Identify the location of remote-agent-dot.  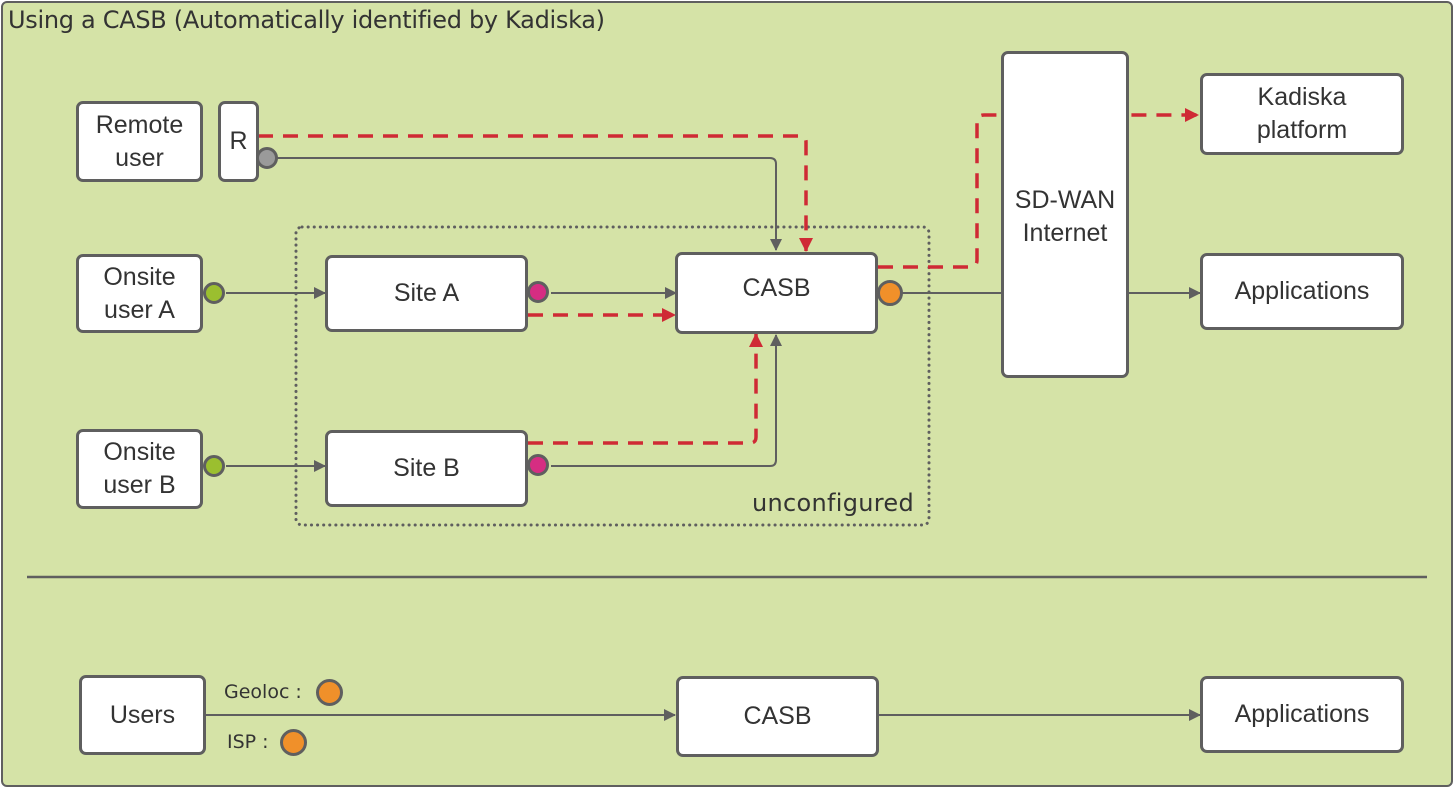
(267, 158).